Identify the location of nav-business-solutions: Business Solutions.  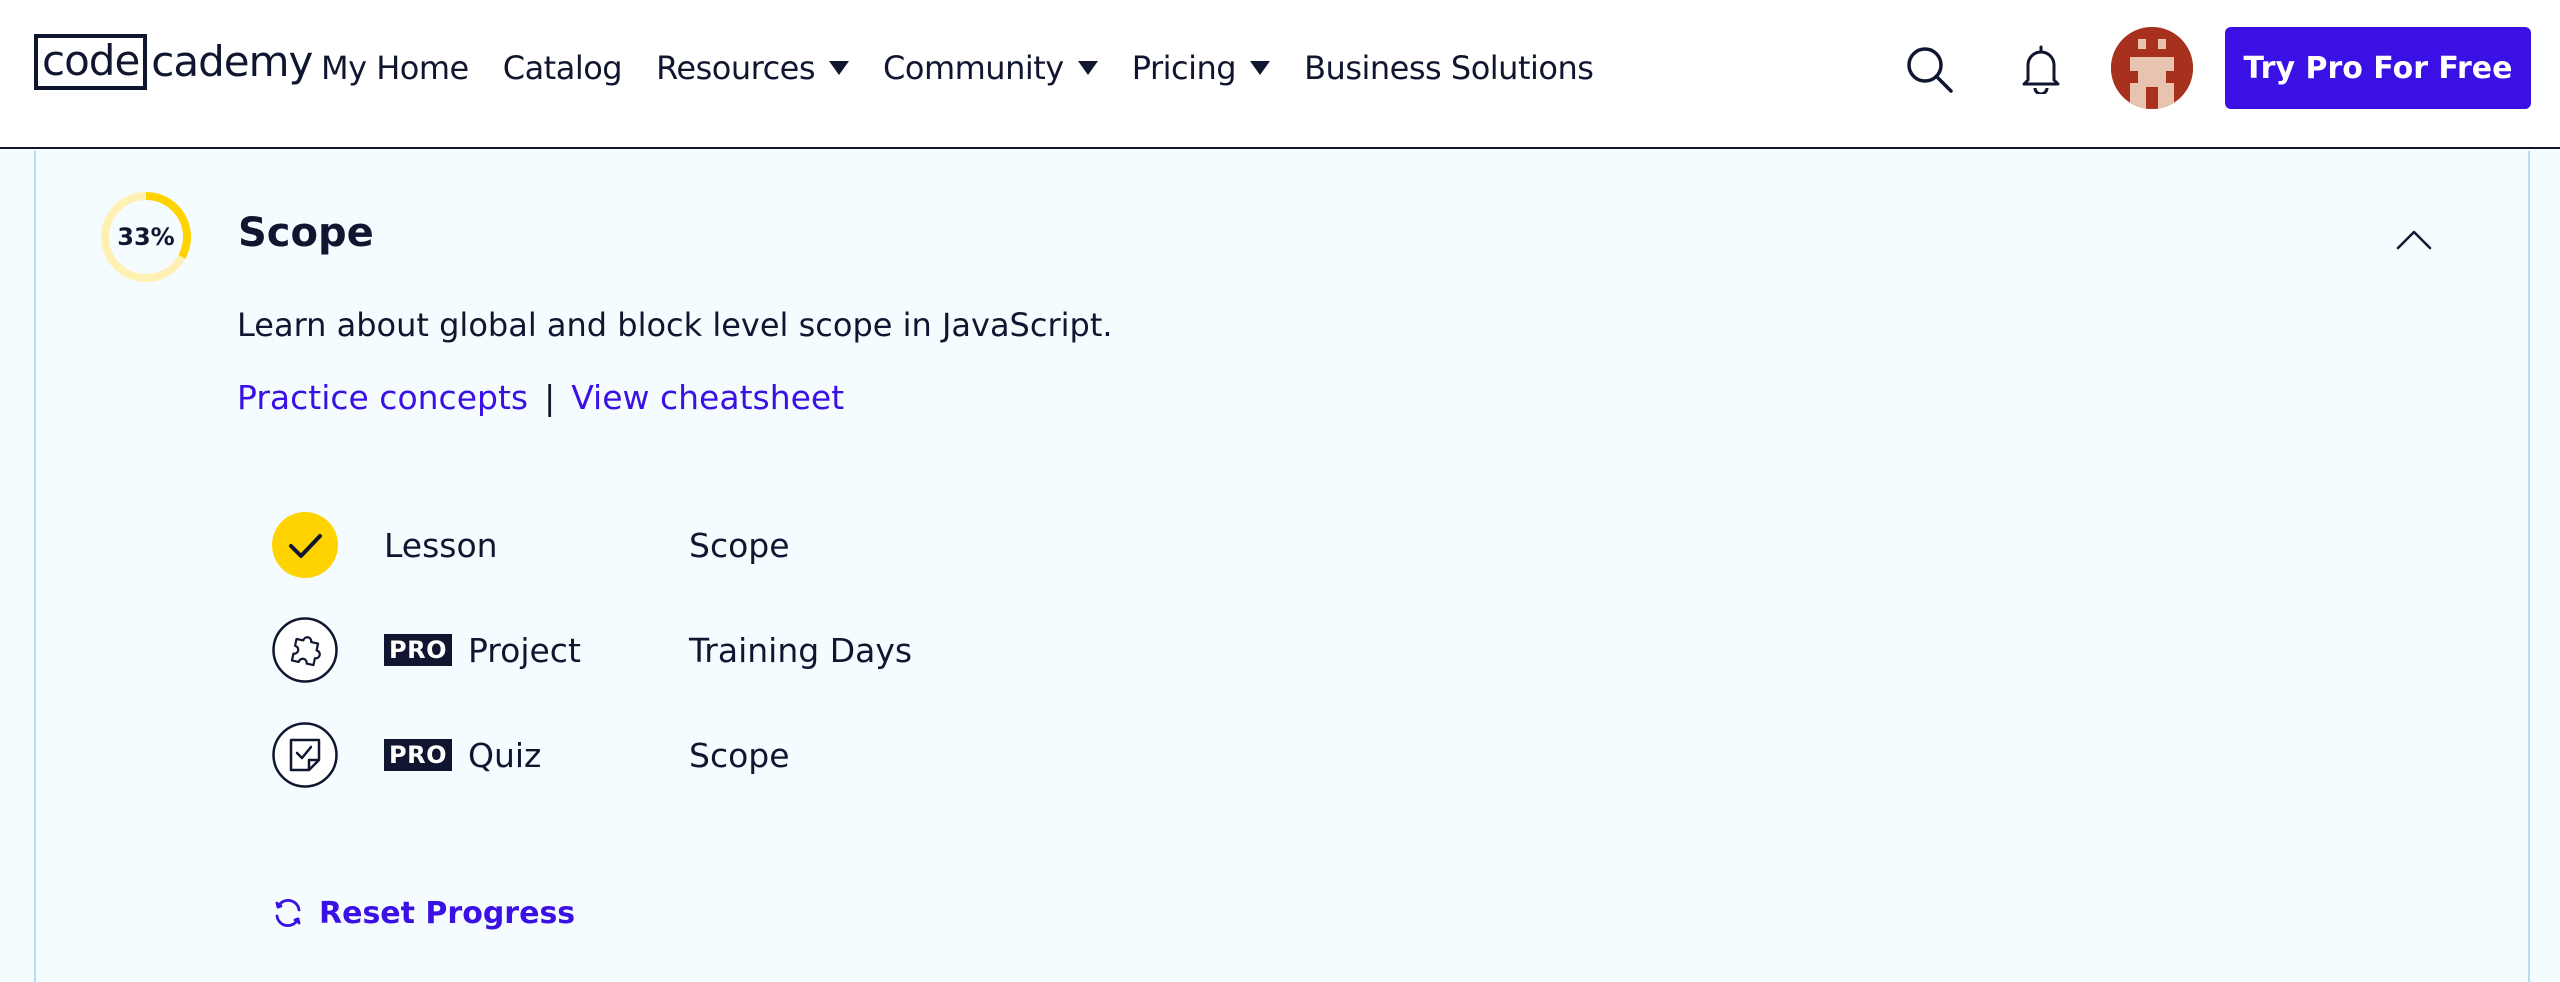
(1449, 68).